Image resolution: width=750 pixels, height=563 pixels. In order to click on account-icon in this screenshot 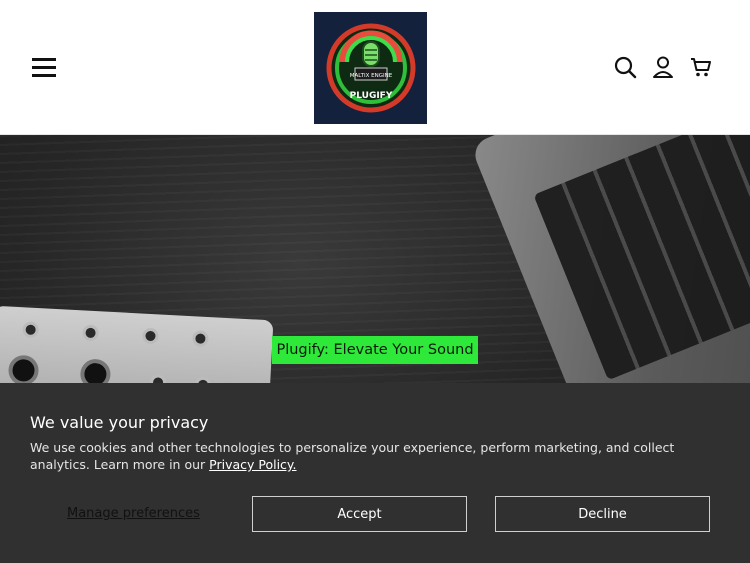, I will do `click(663, 67)`.